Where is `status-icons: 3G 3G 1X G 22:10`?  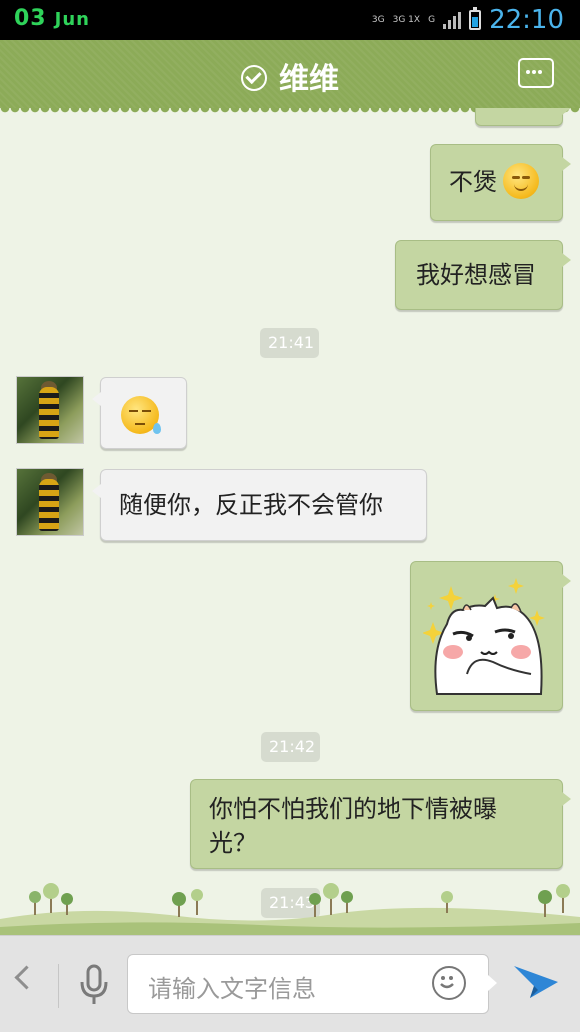
status-icons: 3G 3G 1X G 22:10 is located at coordinates (468, 20).